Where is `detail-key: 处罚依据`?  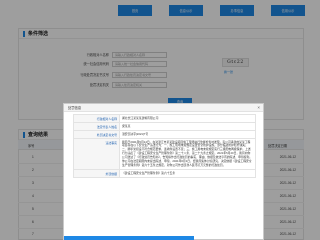
detail-key: 处罚依据 is located at coordinates (97, 174).